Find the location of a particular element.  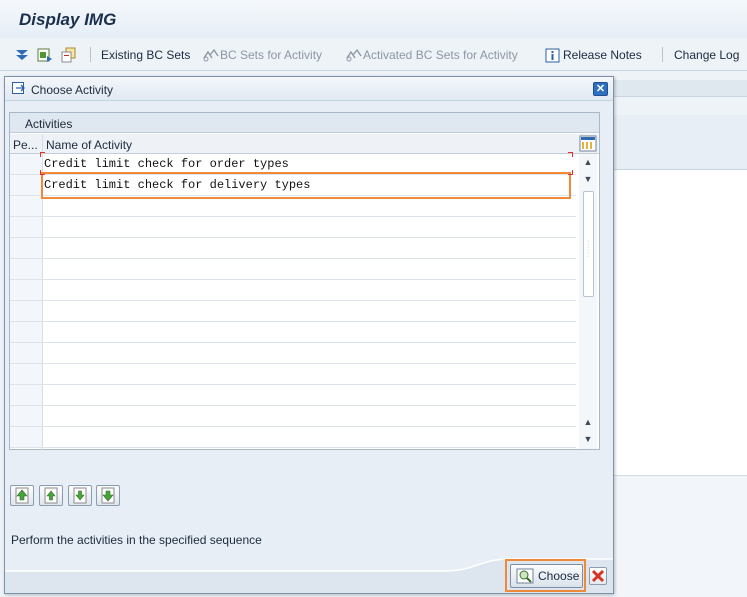

existing-bc-sets-button: Existing BC Sets is located at coordinates (145, 55).